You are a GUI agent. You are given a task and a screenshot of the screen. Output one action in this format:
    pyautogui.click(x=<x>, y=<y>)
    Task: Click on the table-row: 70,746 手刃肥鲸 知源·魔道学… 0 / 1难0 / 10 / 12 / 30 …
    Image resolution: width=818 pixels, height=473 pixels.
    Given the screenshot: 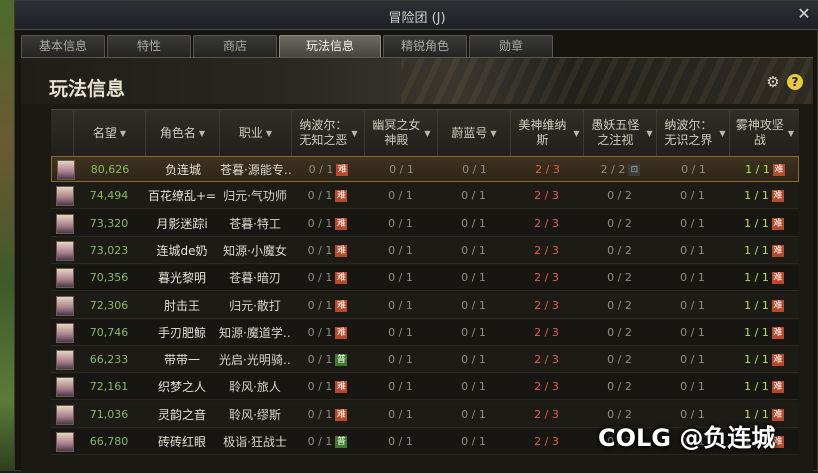 What is the action you would take?
    pyautogui.click(x=425, y=332)
    